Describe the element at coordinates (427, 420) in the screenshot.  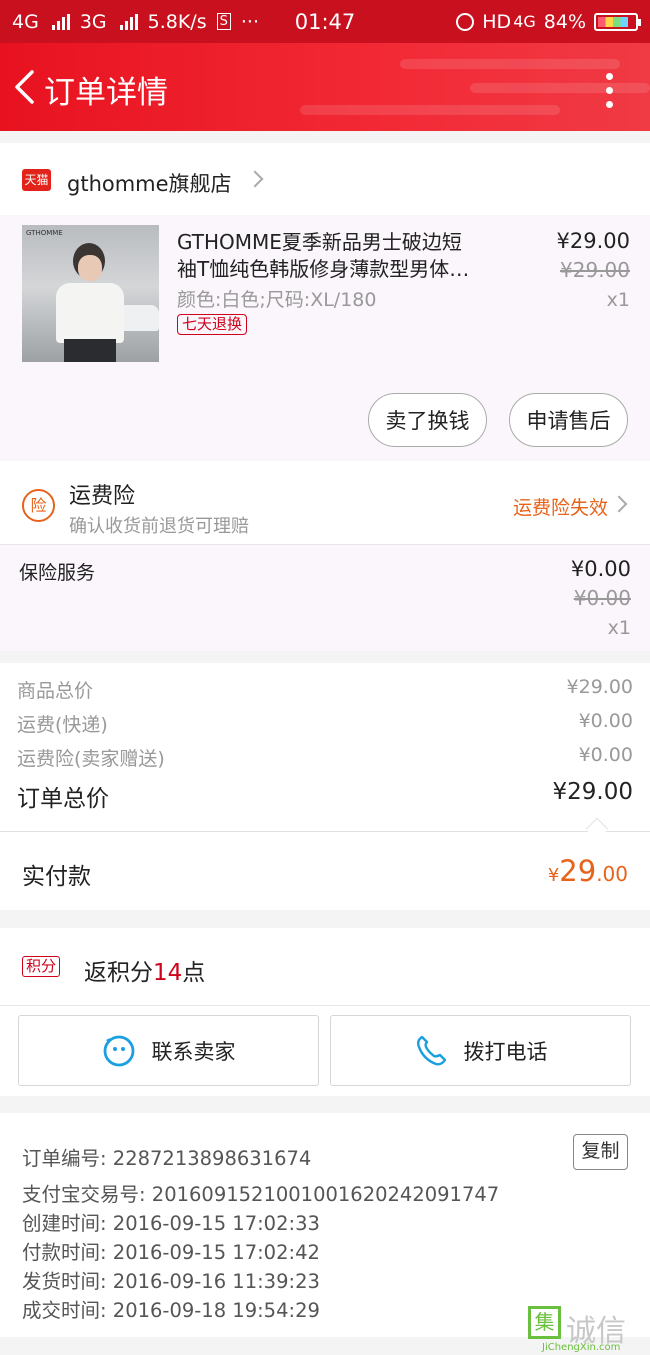
I see `sell-button: 卖了换钱` at that location.